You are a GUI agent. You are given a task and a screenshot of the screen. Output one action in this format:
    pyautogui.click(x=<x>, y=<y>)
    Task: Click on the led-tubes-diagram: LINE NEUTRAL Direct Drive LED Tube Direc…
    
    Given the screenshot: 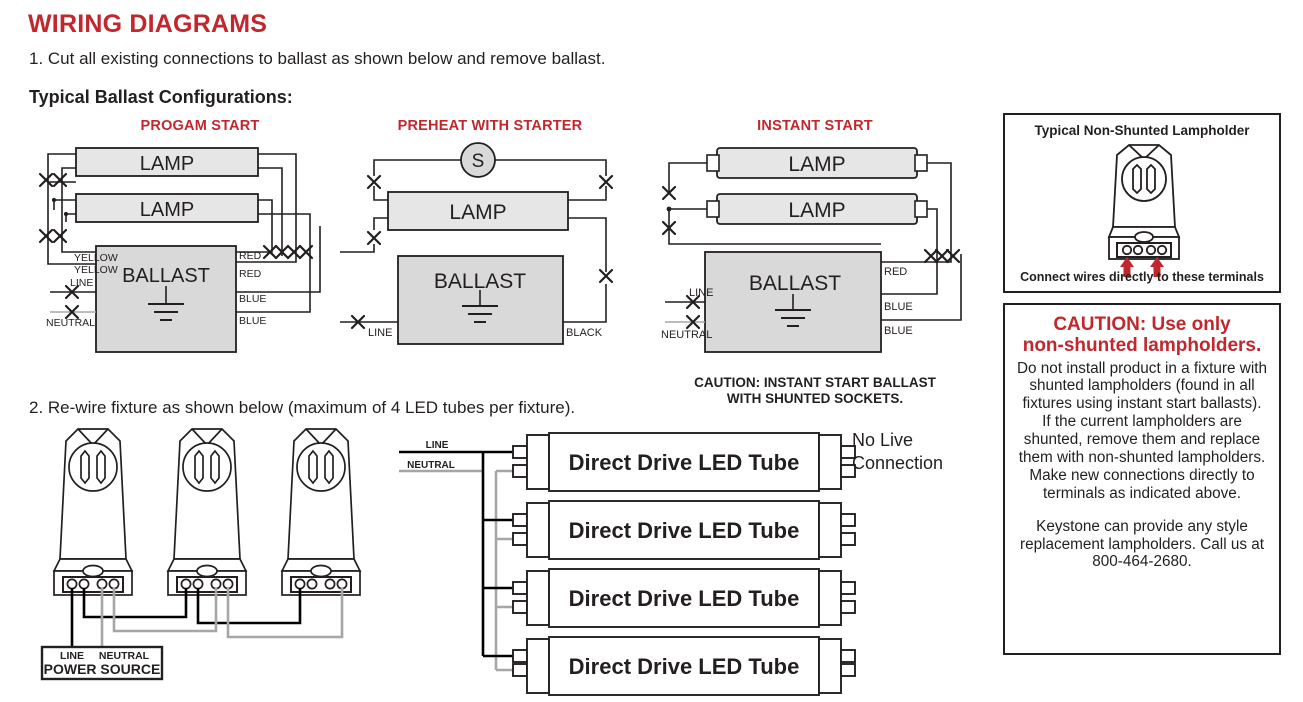 What is the action you would take?
    pyautogui.click(x=625, y=560)
    